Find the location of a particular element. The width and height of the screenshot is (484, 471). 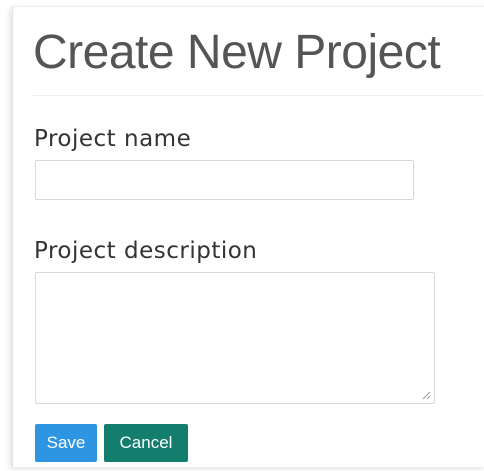

textarea-resize-grip-icon is located at coordinates (426, 395).